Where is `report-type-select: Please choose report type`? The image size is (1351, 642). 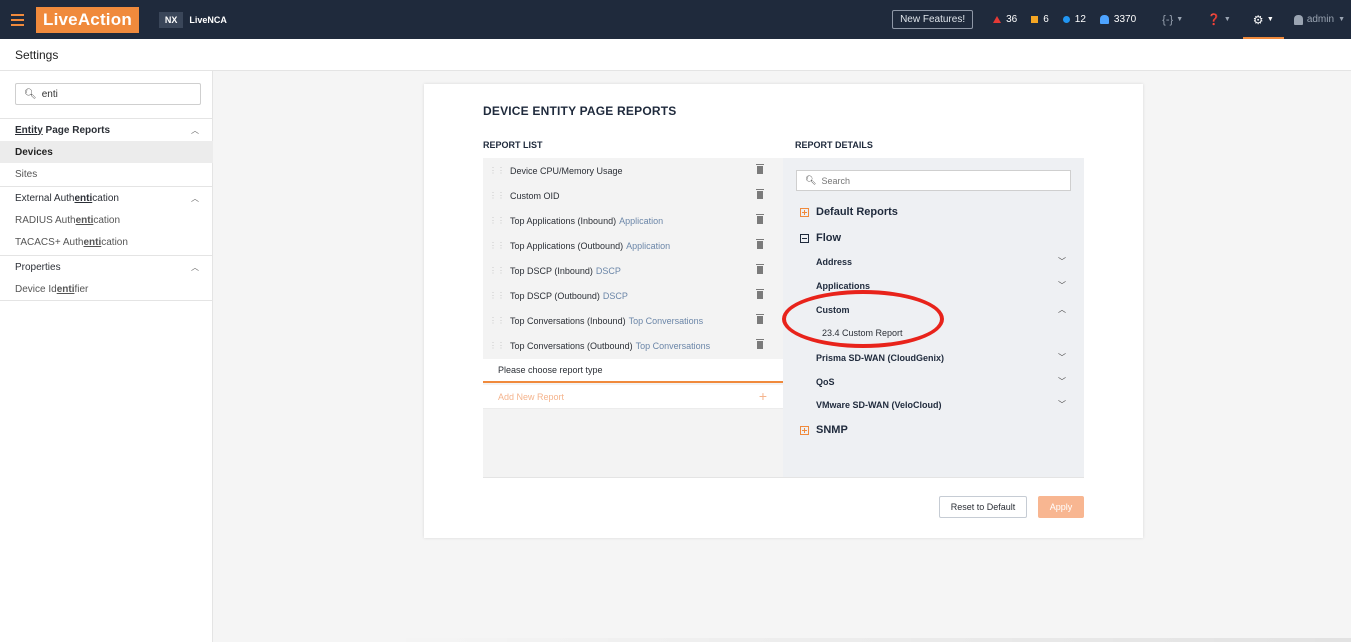
report-type-select: Please choose report type is located at coordinates (633, 371).